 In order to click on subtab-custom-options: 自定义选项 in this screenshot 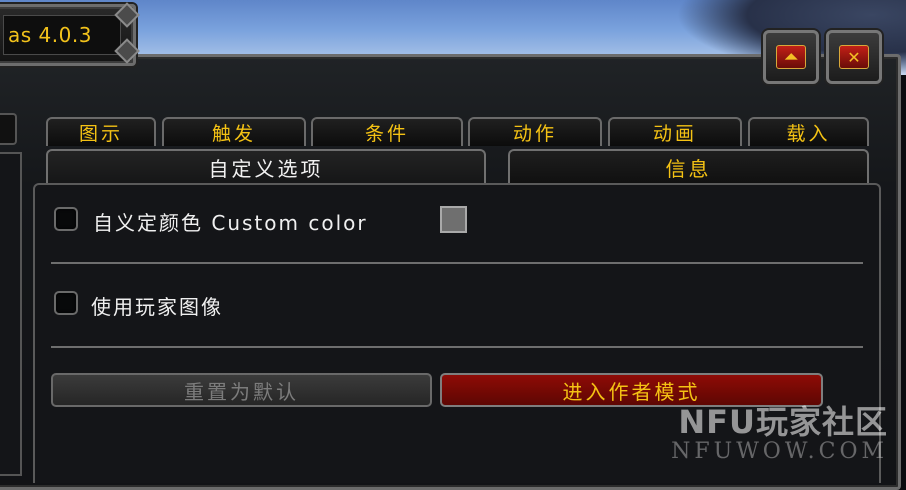, I will do `click(266, 166)`.